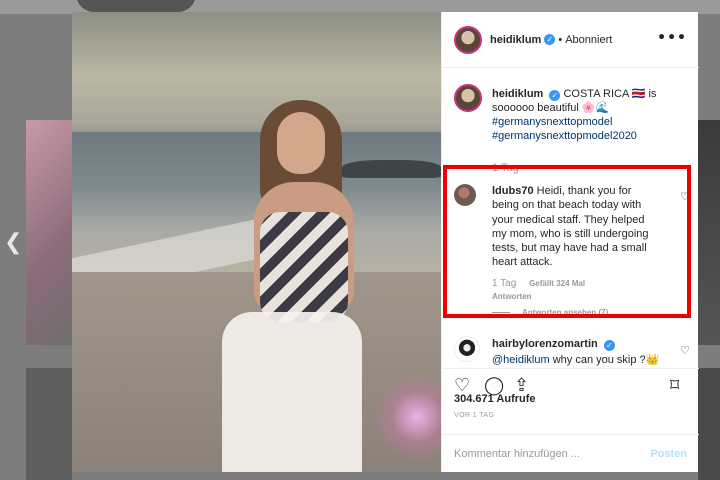  What do you see at coordinates (515, 40) in the screenshot?
I see `author-username: heidiklum` at bounding box center [515, 40].